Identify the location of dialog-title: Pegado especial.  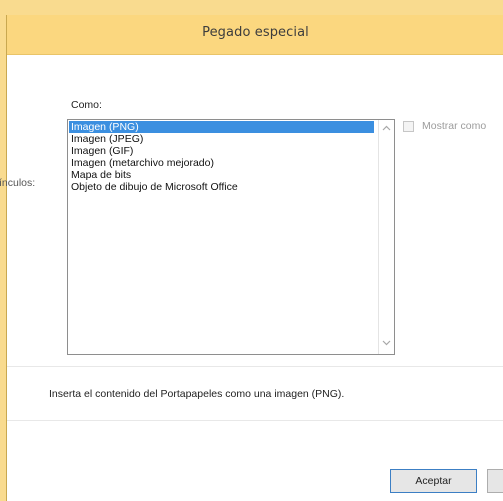
(255, 32).